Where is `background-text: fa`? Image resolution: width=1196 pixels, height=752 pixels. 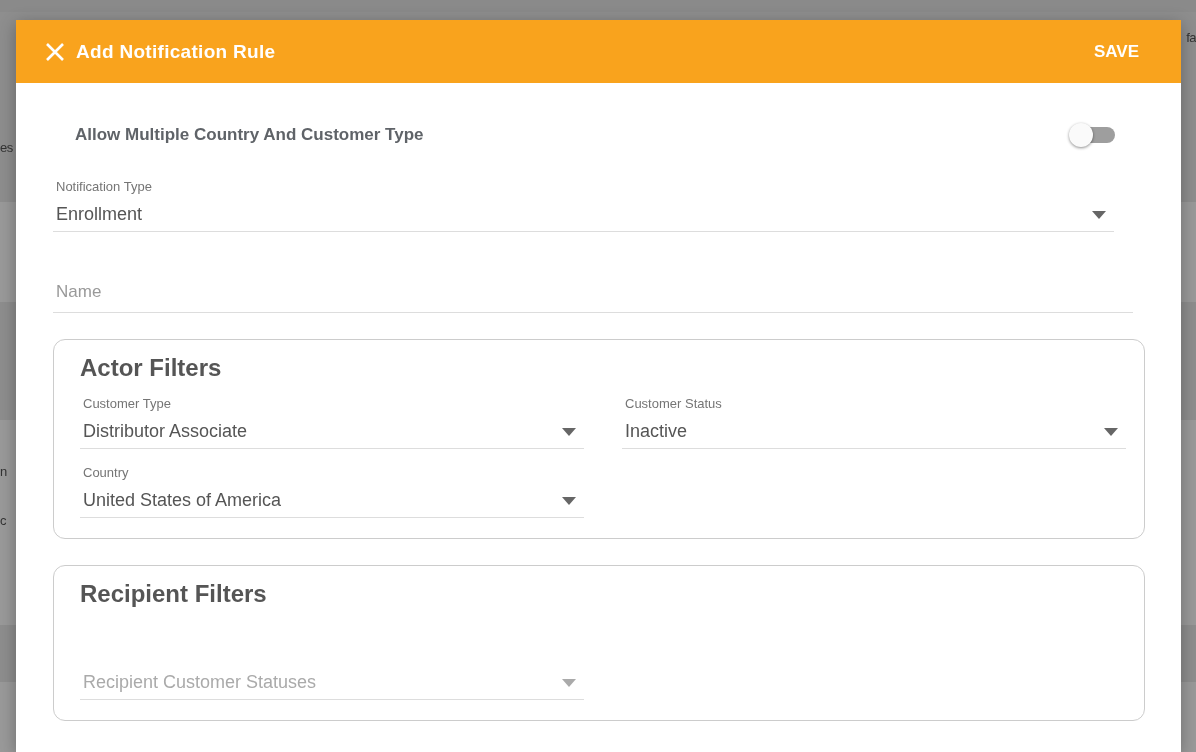
background-text: fa is located at coordinates (1191, 37).